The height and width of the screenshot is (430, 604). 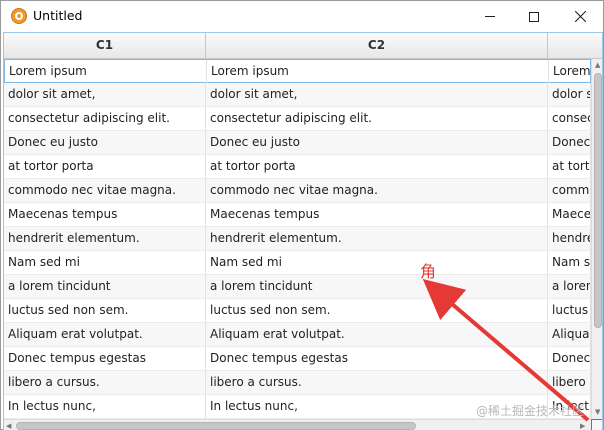 I want to click on table-row: Nam sed miNam sed miNam se, so click(x=297, y=263).